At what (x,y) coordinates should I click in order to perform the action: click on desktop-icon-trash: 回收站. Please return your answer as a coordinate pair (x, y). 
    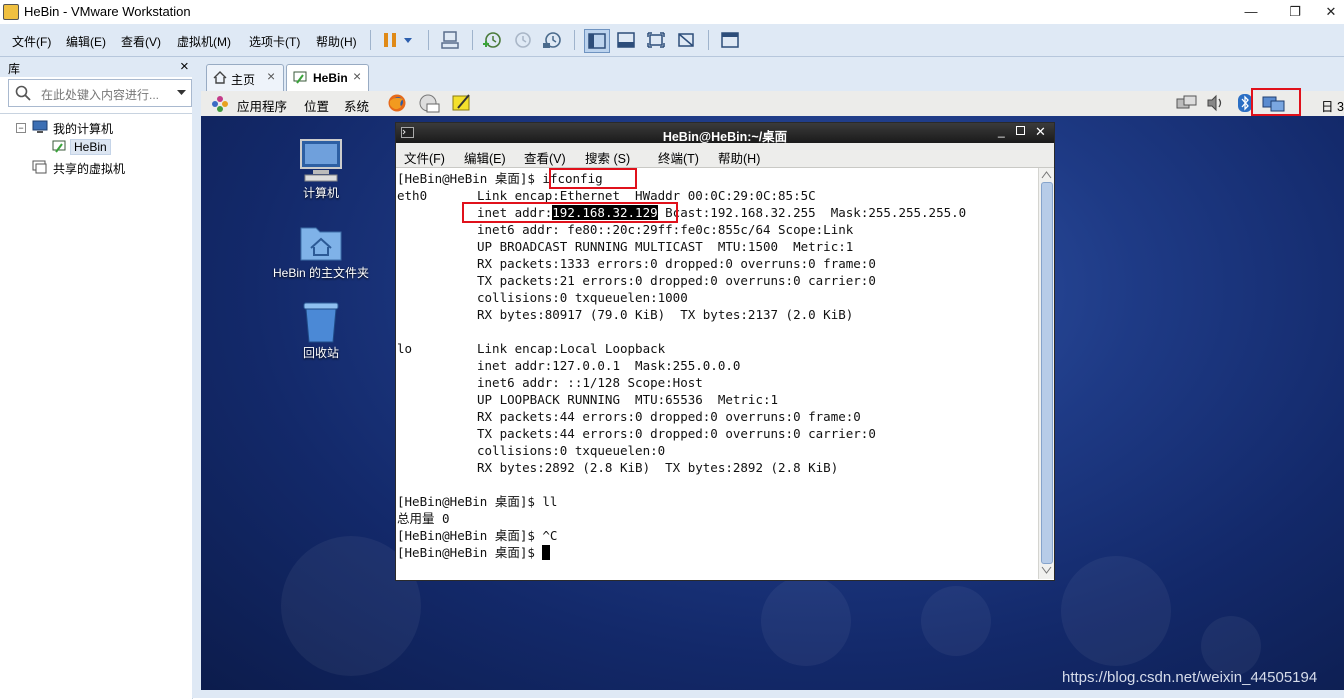
    Looking at the image, I should click on (321, 330).